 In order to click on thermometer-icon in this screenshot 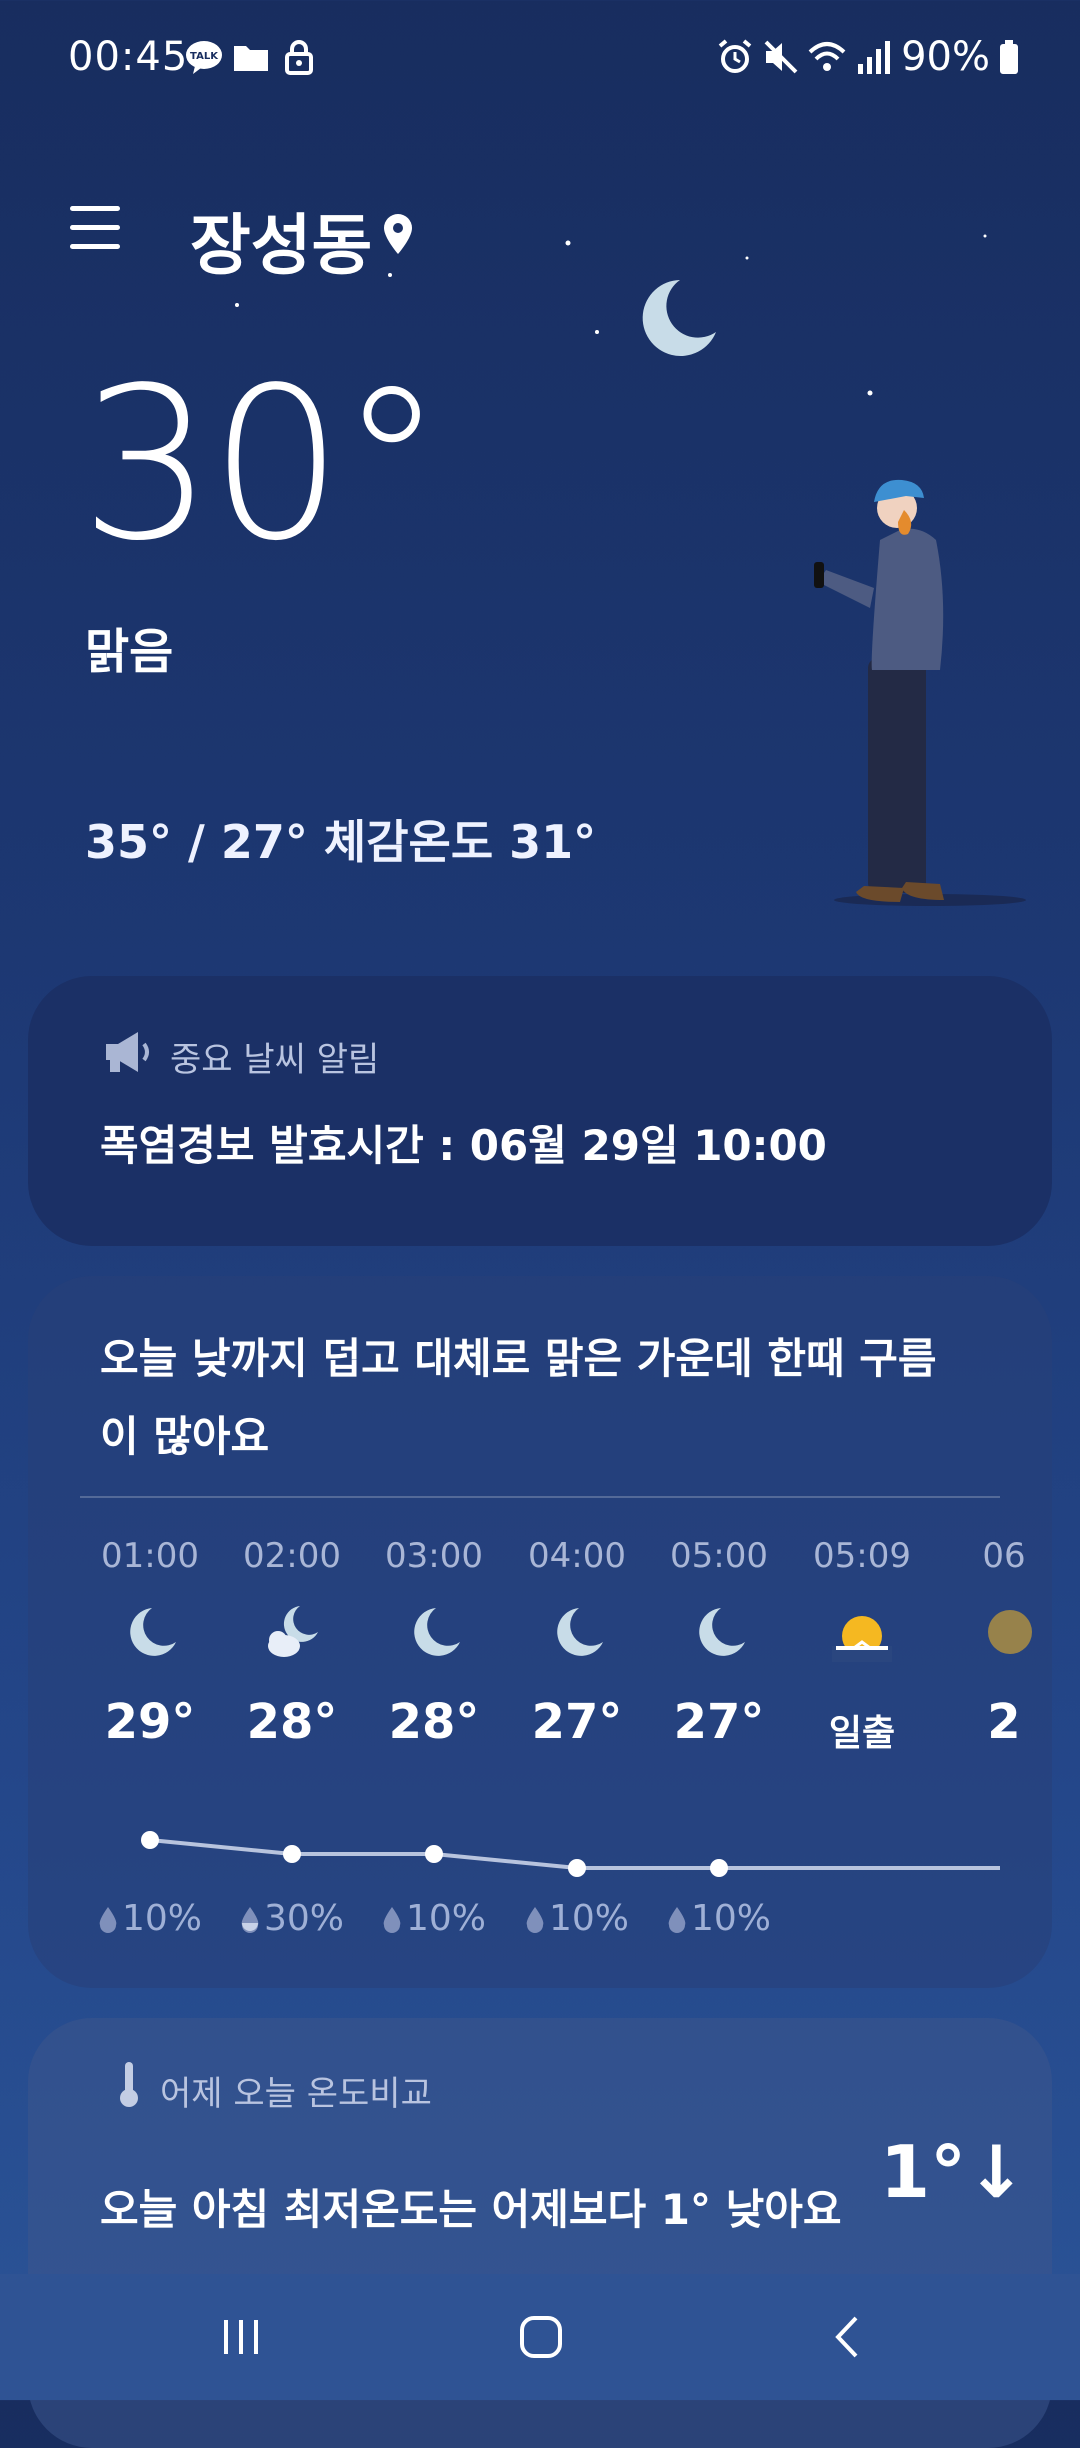, I will do `click(129, 2084)`.